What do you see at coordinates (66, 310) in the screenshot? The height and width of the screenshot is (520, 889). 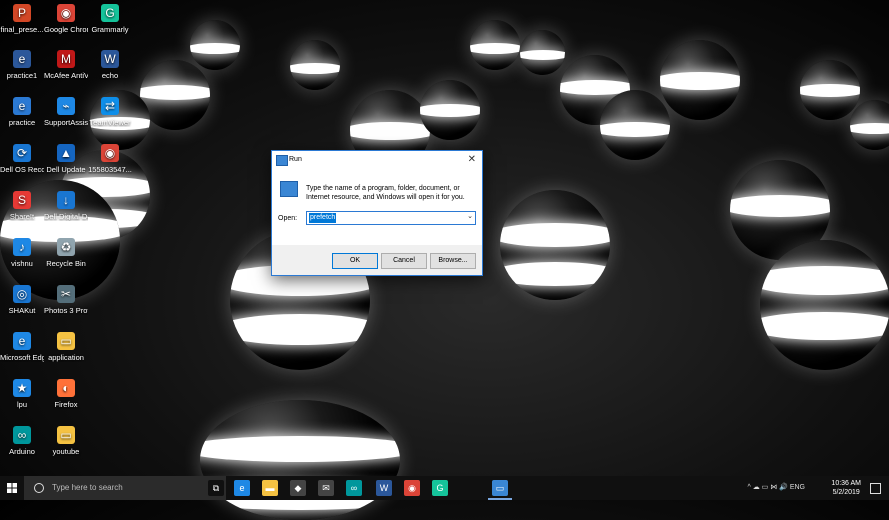 I see `desktop-icon-label: Photos 3 Professional` at bounding box center [66, 310].